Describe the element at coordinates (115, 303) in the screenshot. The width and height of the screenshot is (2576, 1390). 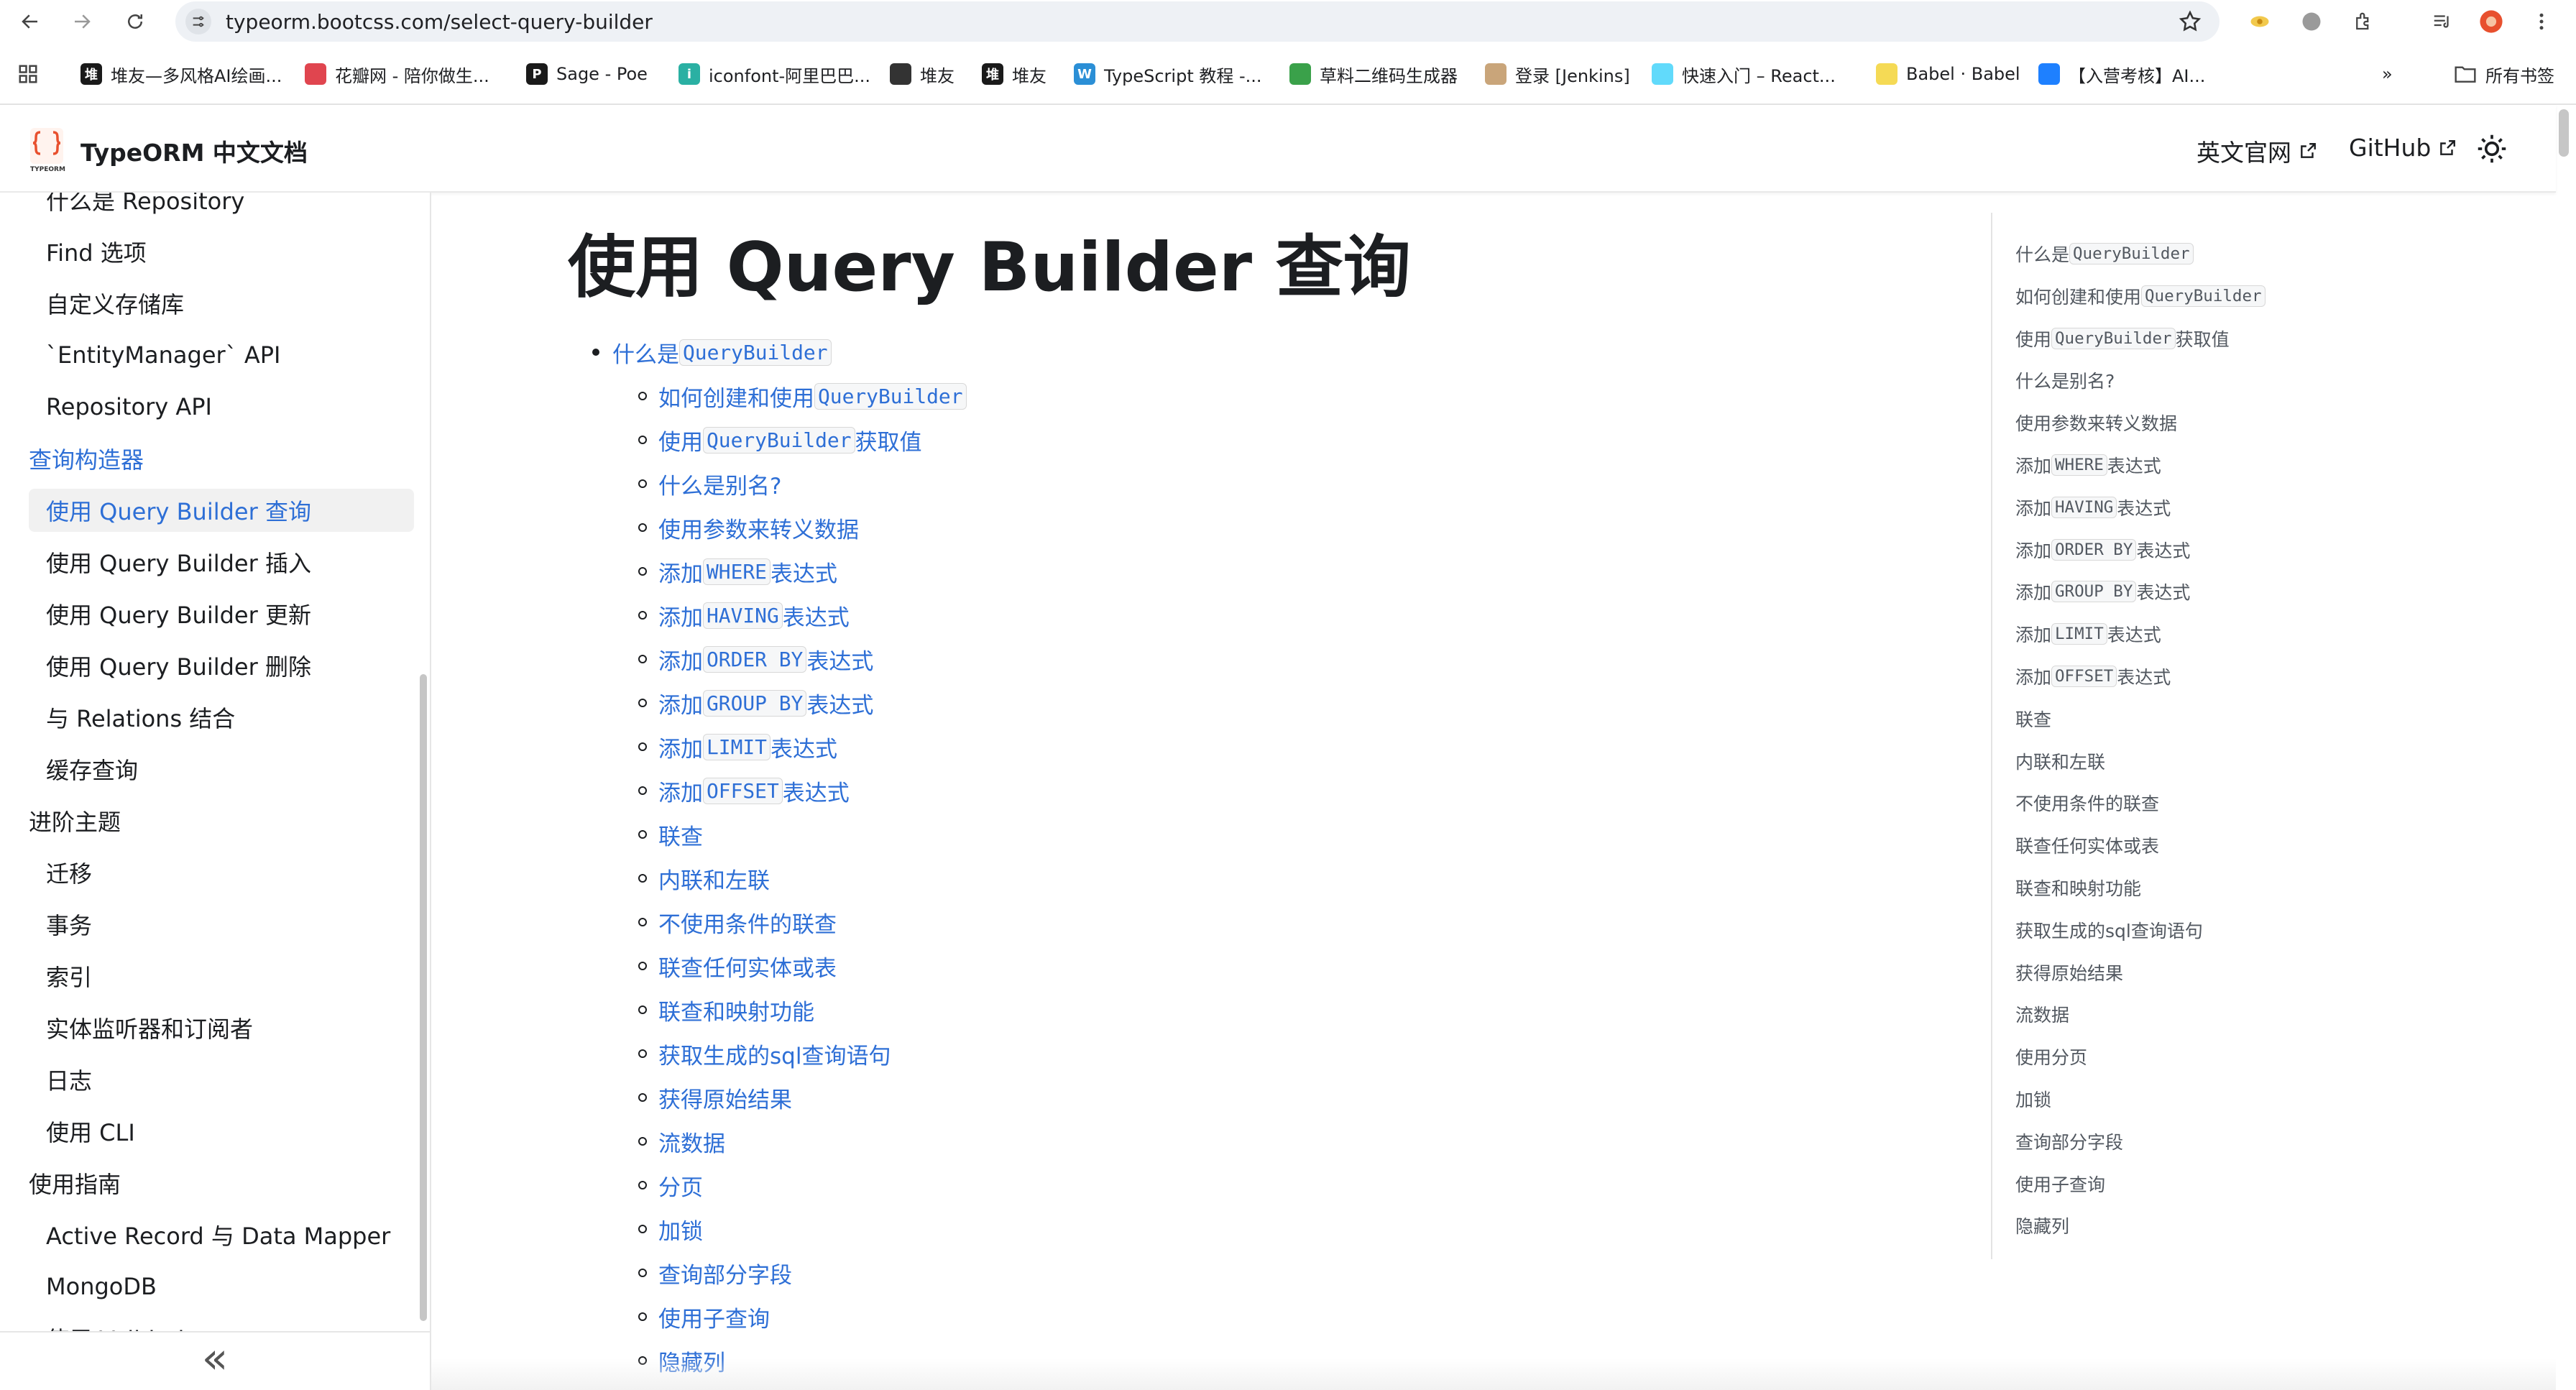
I see `sidebar-item: 自定义存储库` at that location.